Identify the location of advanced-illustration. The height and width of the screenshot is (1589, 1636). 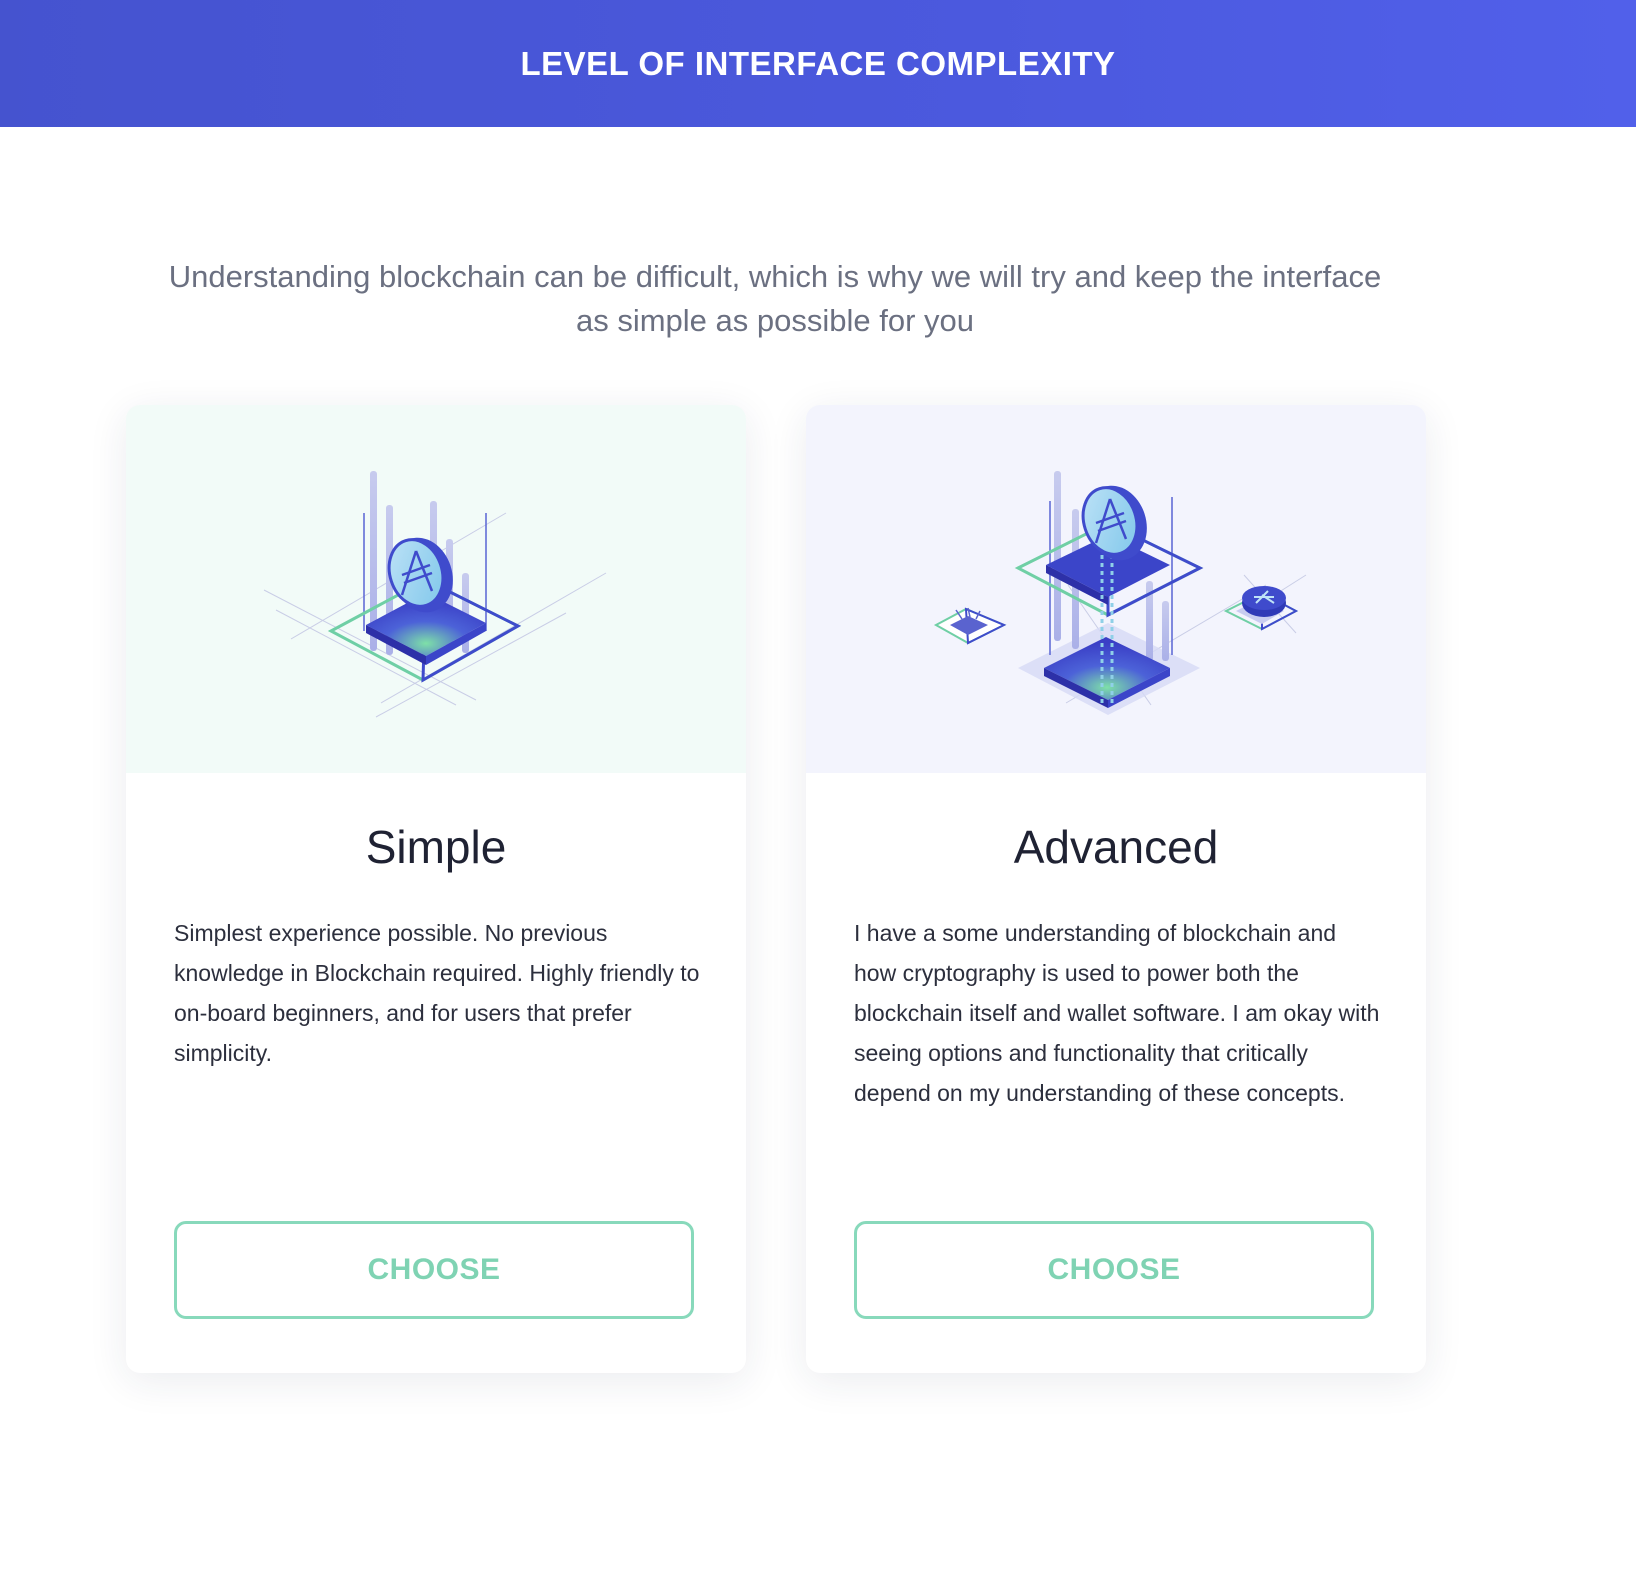
(1116, 589).